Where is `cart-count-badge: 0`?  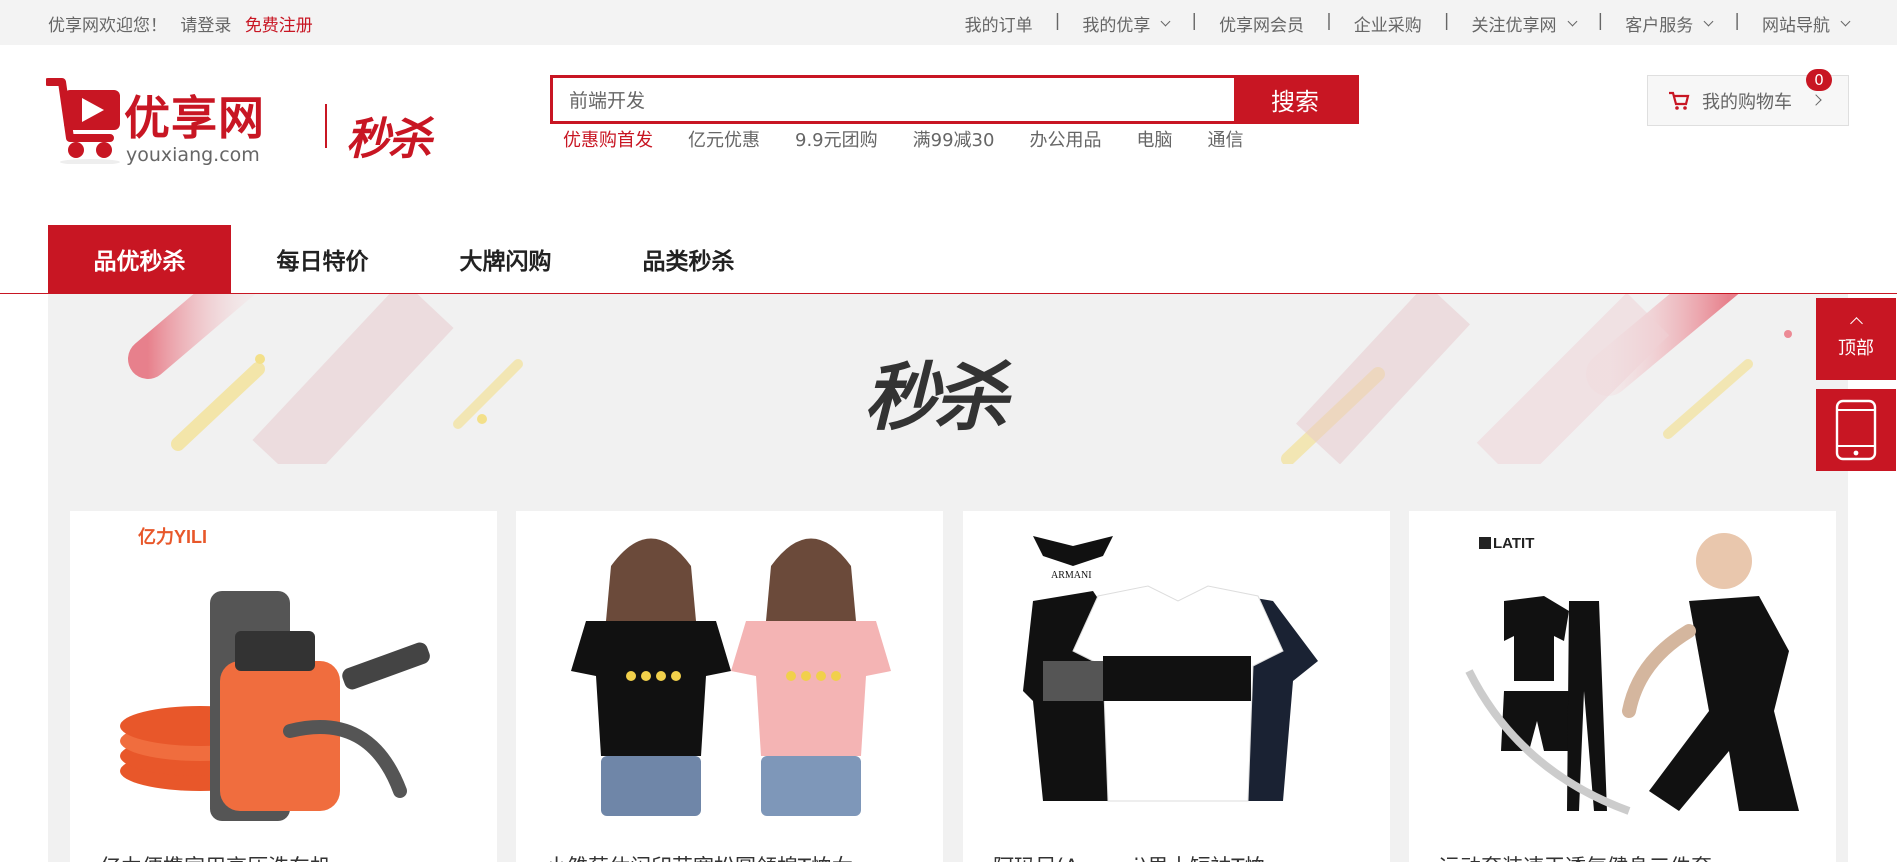
cart-count-badge: 0 is located at coordinates (1819, 80).